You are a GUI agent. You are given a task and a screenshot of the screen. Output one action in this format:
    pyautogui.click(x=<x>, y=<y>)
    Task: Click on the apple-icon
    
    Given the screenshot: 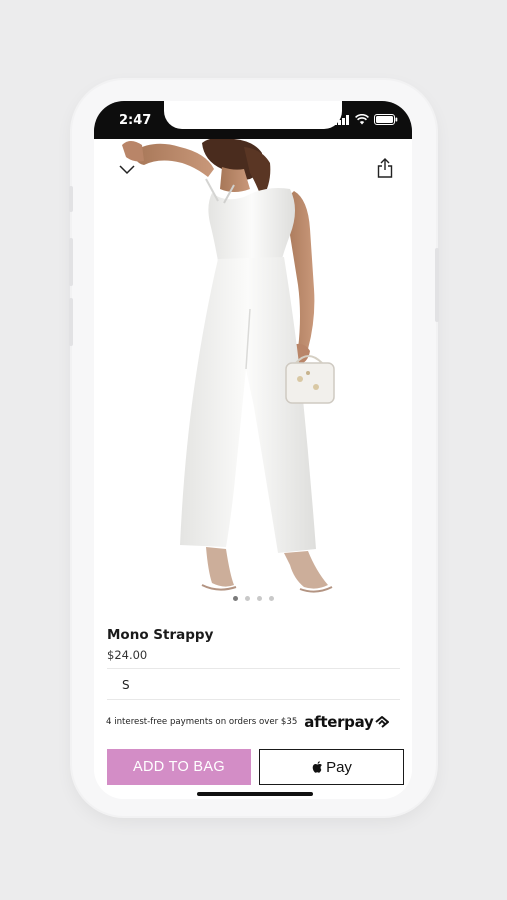 What is the action you would take?
    pyautogui.click(x=317, y=767)
    